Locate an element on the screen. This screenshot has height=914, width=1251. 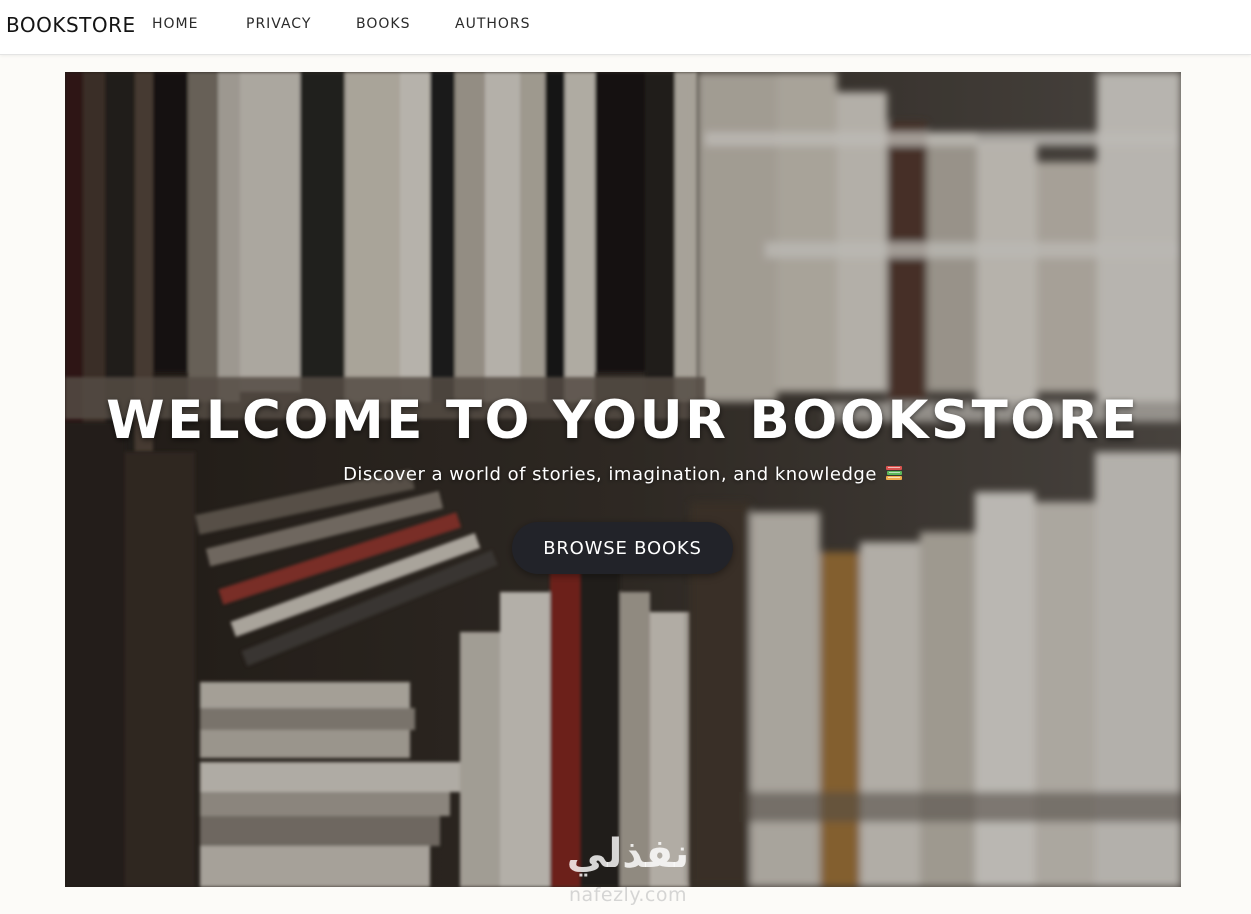
books-emoji-icon is located at coordinates (894, 473).